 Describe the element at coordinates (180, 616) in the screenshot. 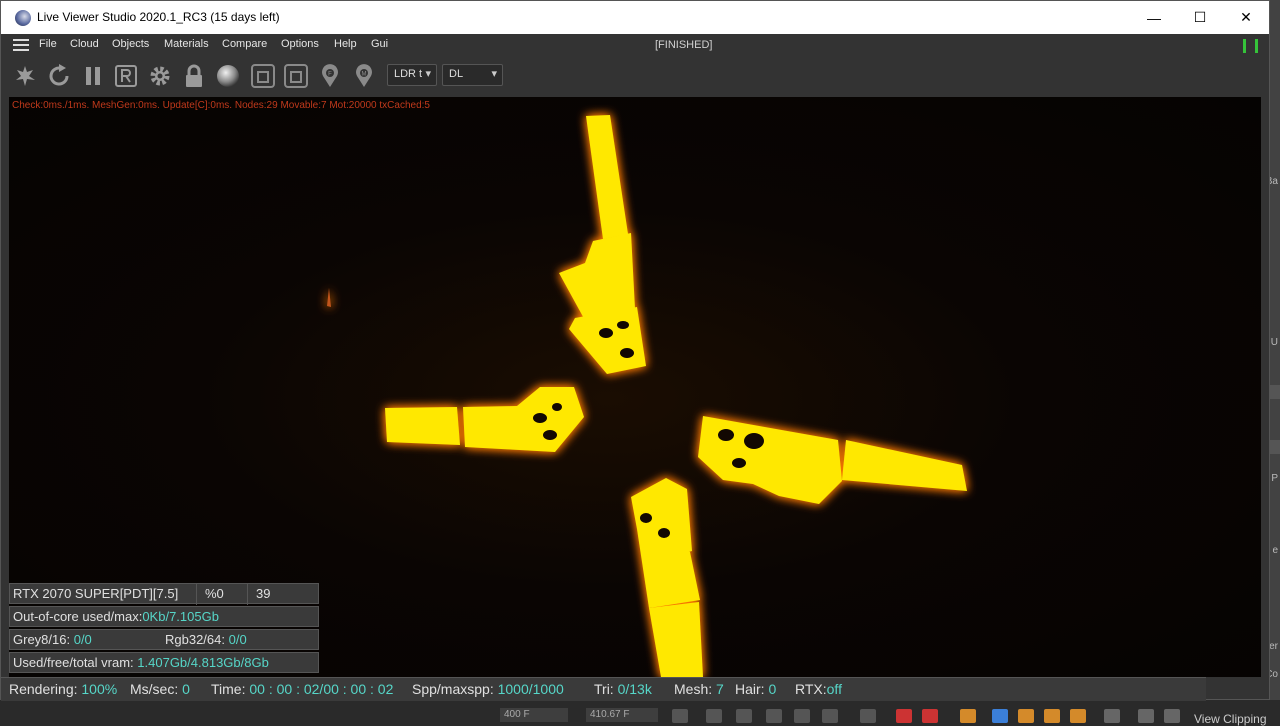

I see `out-of-core-value: 0Kb/7.105Gb` at that location.